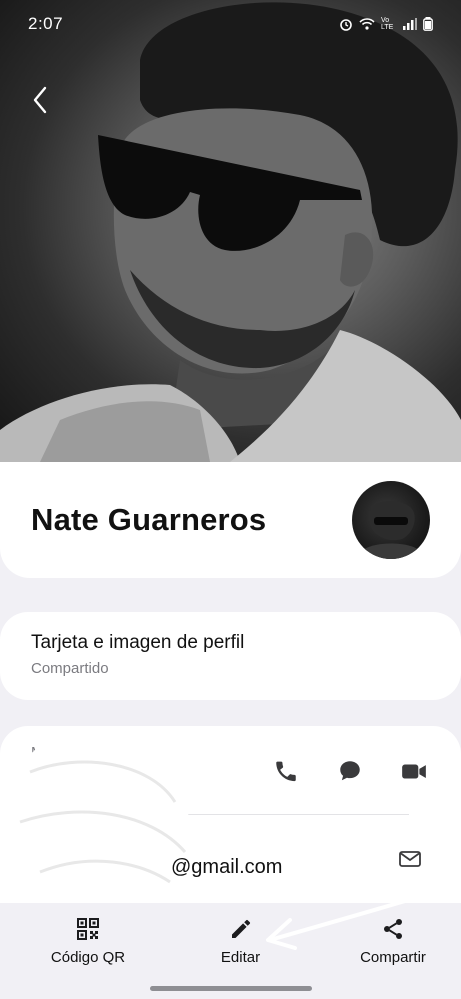  What do you see at coordinates (230, 656) in the screenshot?
I see `profile-card-row: Tarjeta e imagen de perfil Compartido` at bounding box center [230, 656].